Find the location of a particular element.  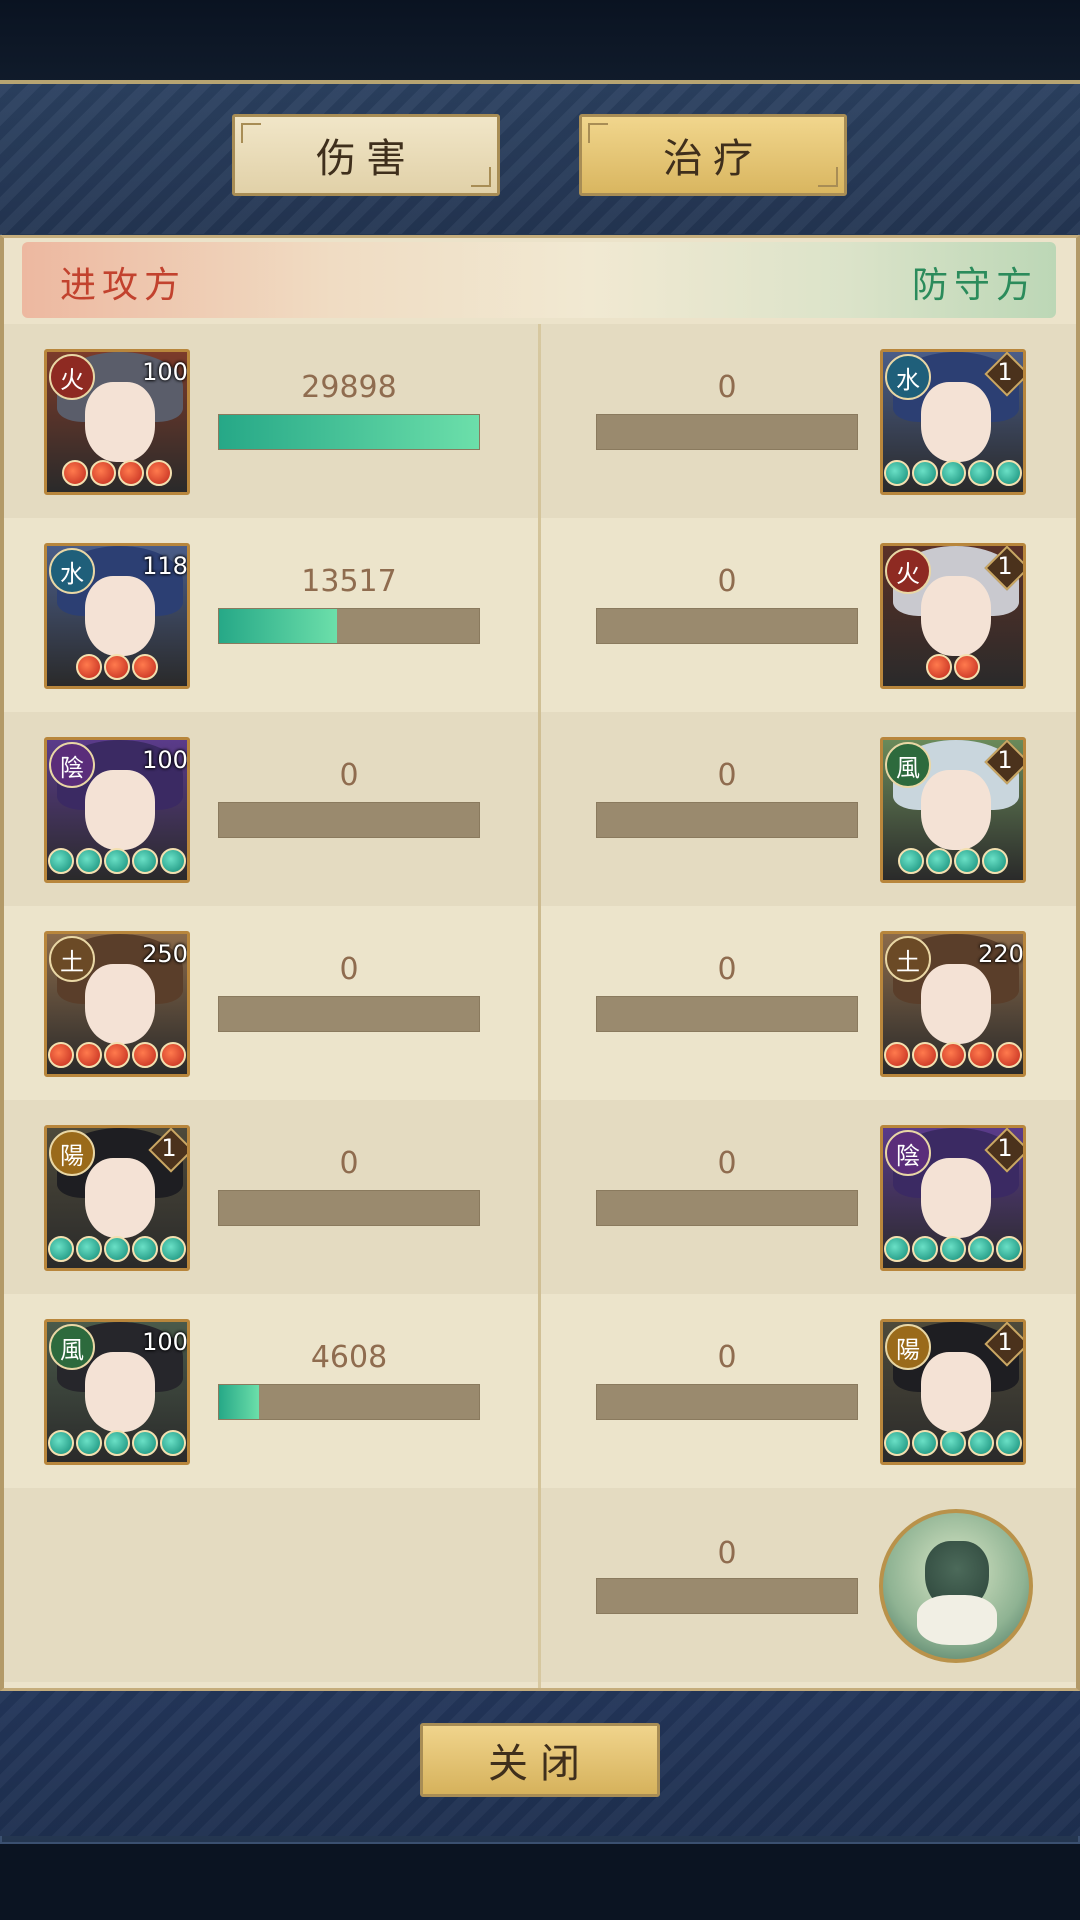

attacker-label: 进攻方 is located at coordinates (123, 285).